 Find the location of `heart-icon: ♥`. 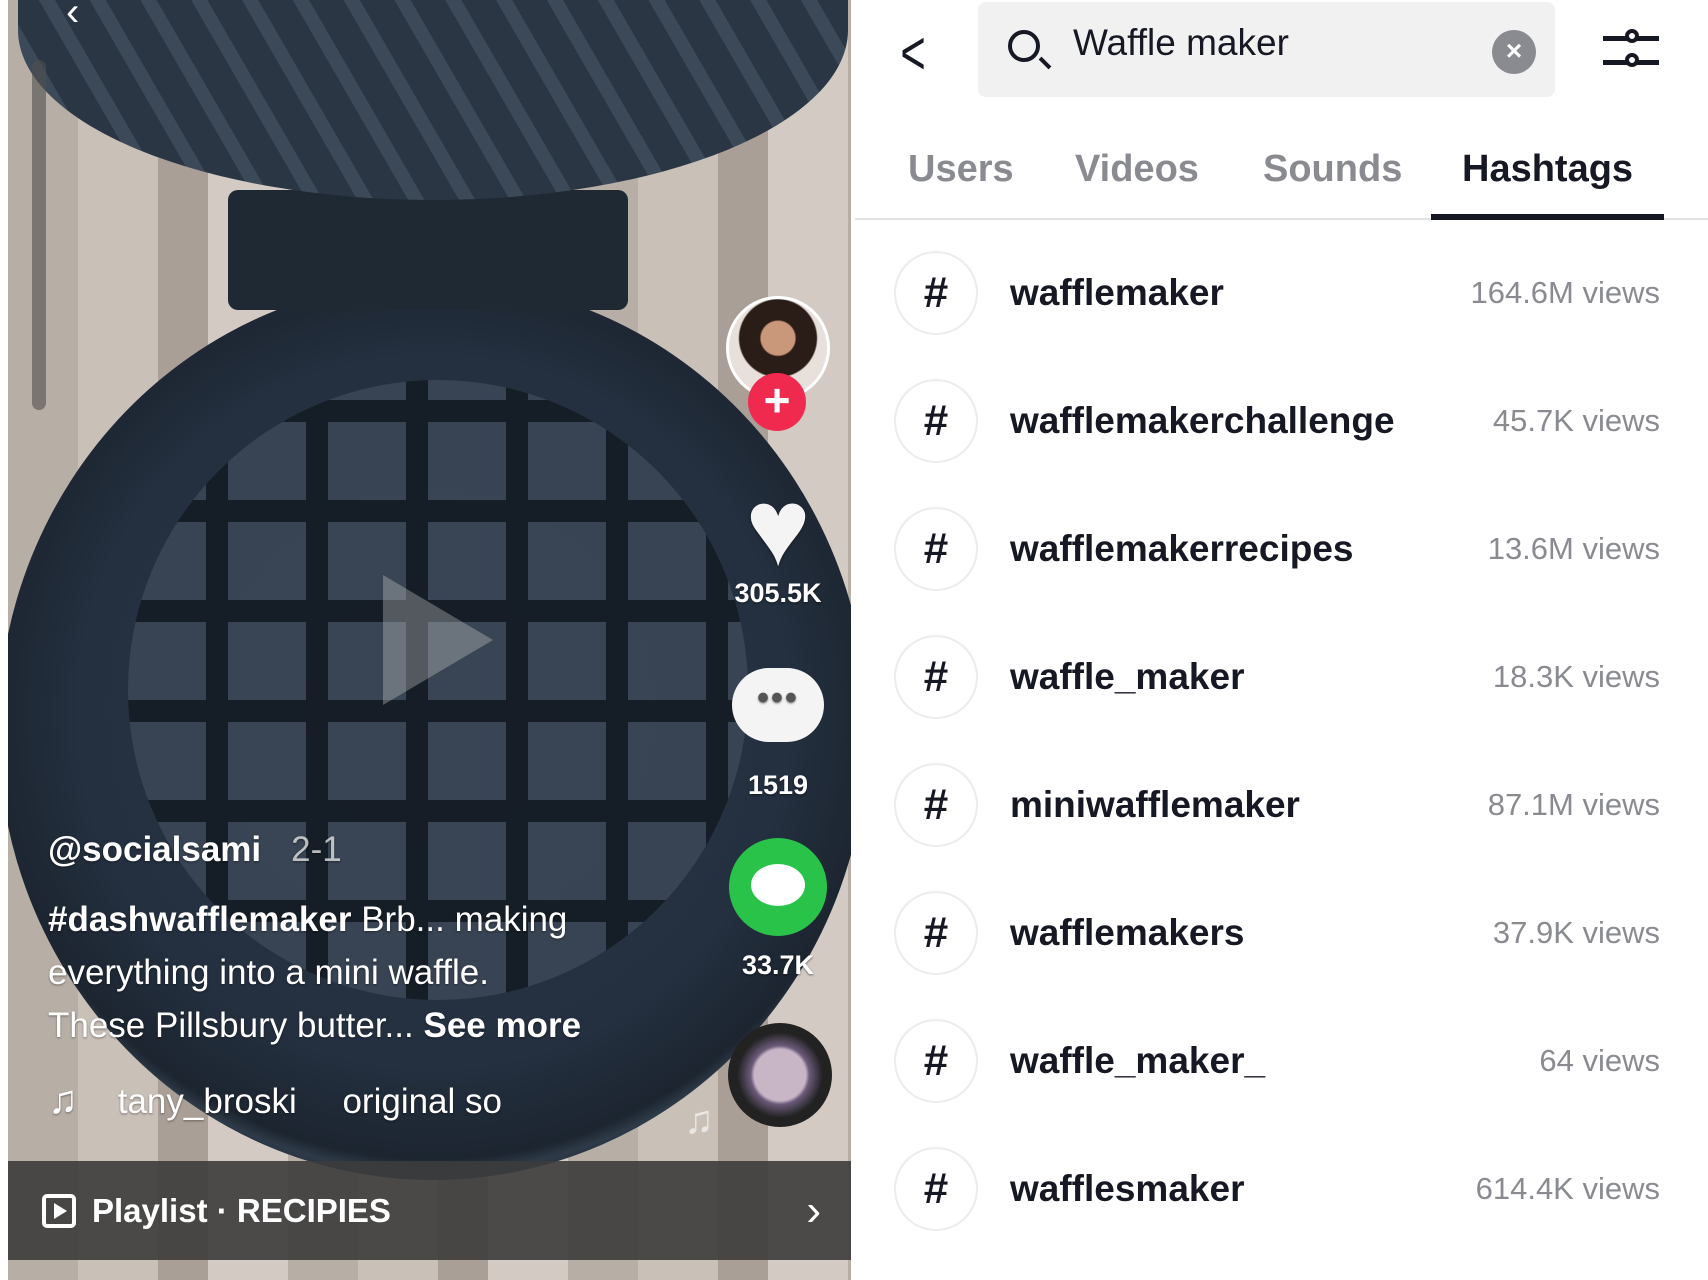

heart-icon: ♥ is located at coordinates (778, 527).